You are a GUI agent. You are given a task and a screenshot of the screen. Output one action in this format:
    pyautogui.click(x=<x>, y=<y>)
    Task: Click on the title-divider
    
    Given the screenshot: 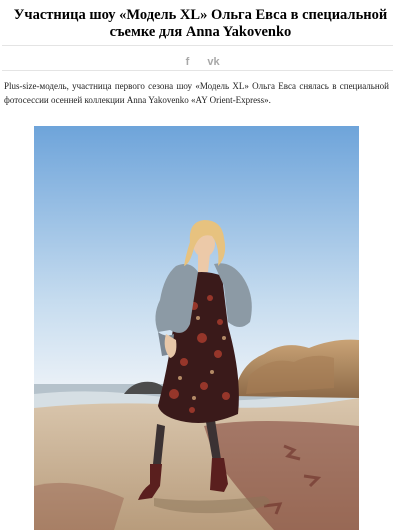 What is the action you would take?
    pyautogui.click(x=197, y=45)
    